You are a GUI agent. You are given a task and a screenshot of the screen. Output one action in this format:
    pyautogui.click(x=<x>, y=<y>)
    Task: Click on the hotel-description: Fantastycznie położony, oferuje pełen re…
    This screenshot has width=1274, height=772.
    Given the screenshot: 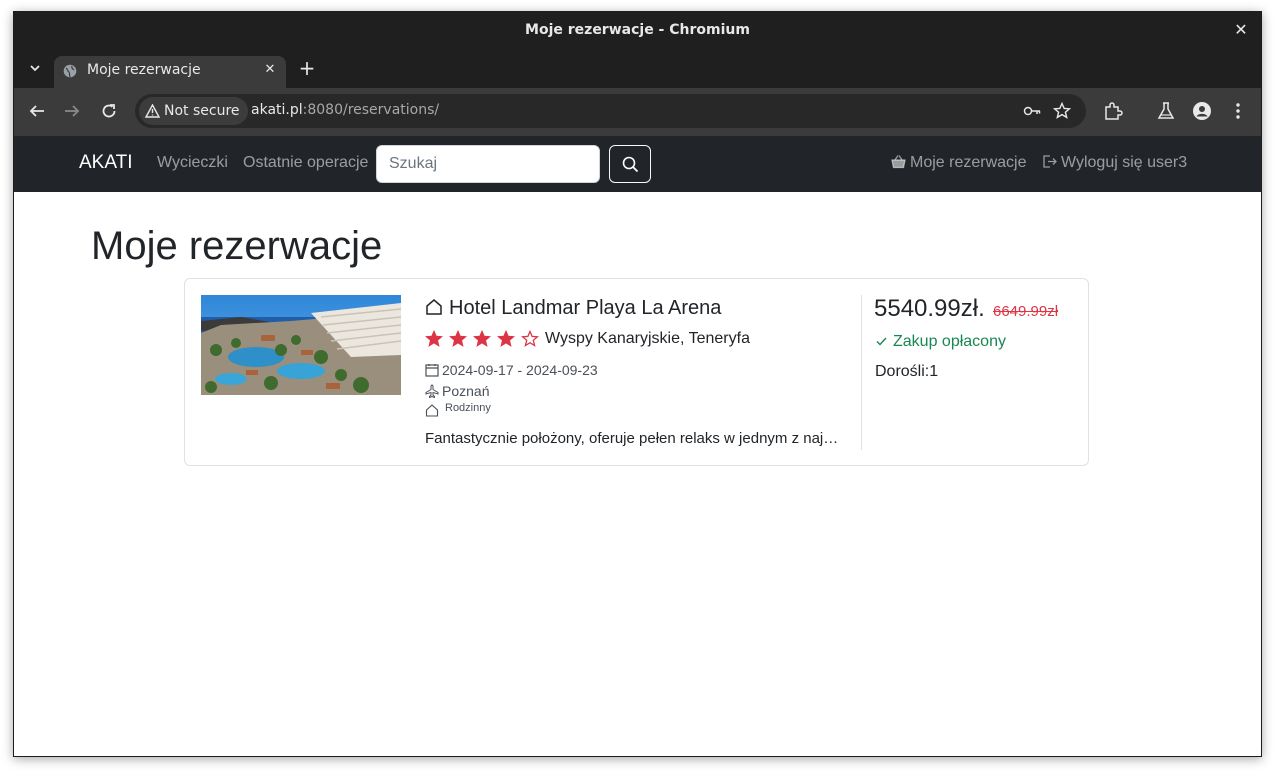 What is the action you would take?
    pyautogui.click(x=635, y=438)
    